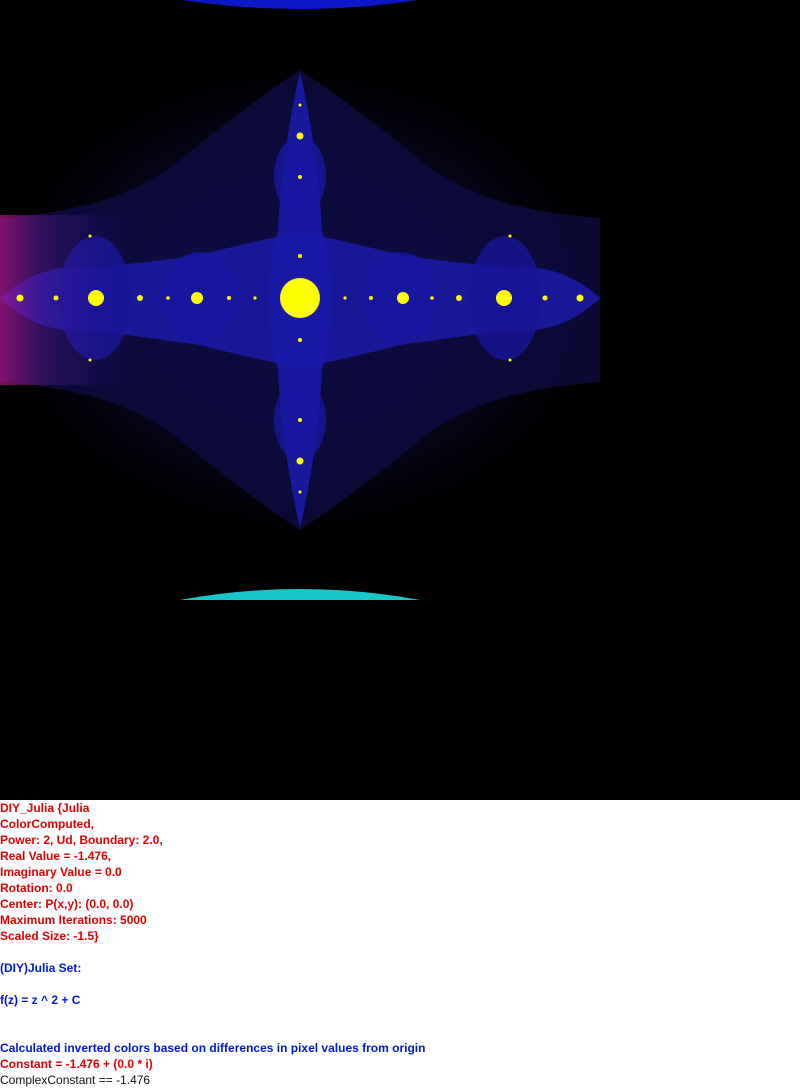  What do you see at coordinates (45, 808) in the screenshot?
I see `param-line: DIY_Julia {Julia` at bounding box center [45, 808].